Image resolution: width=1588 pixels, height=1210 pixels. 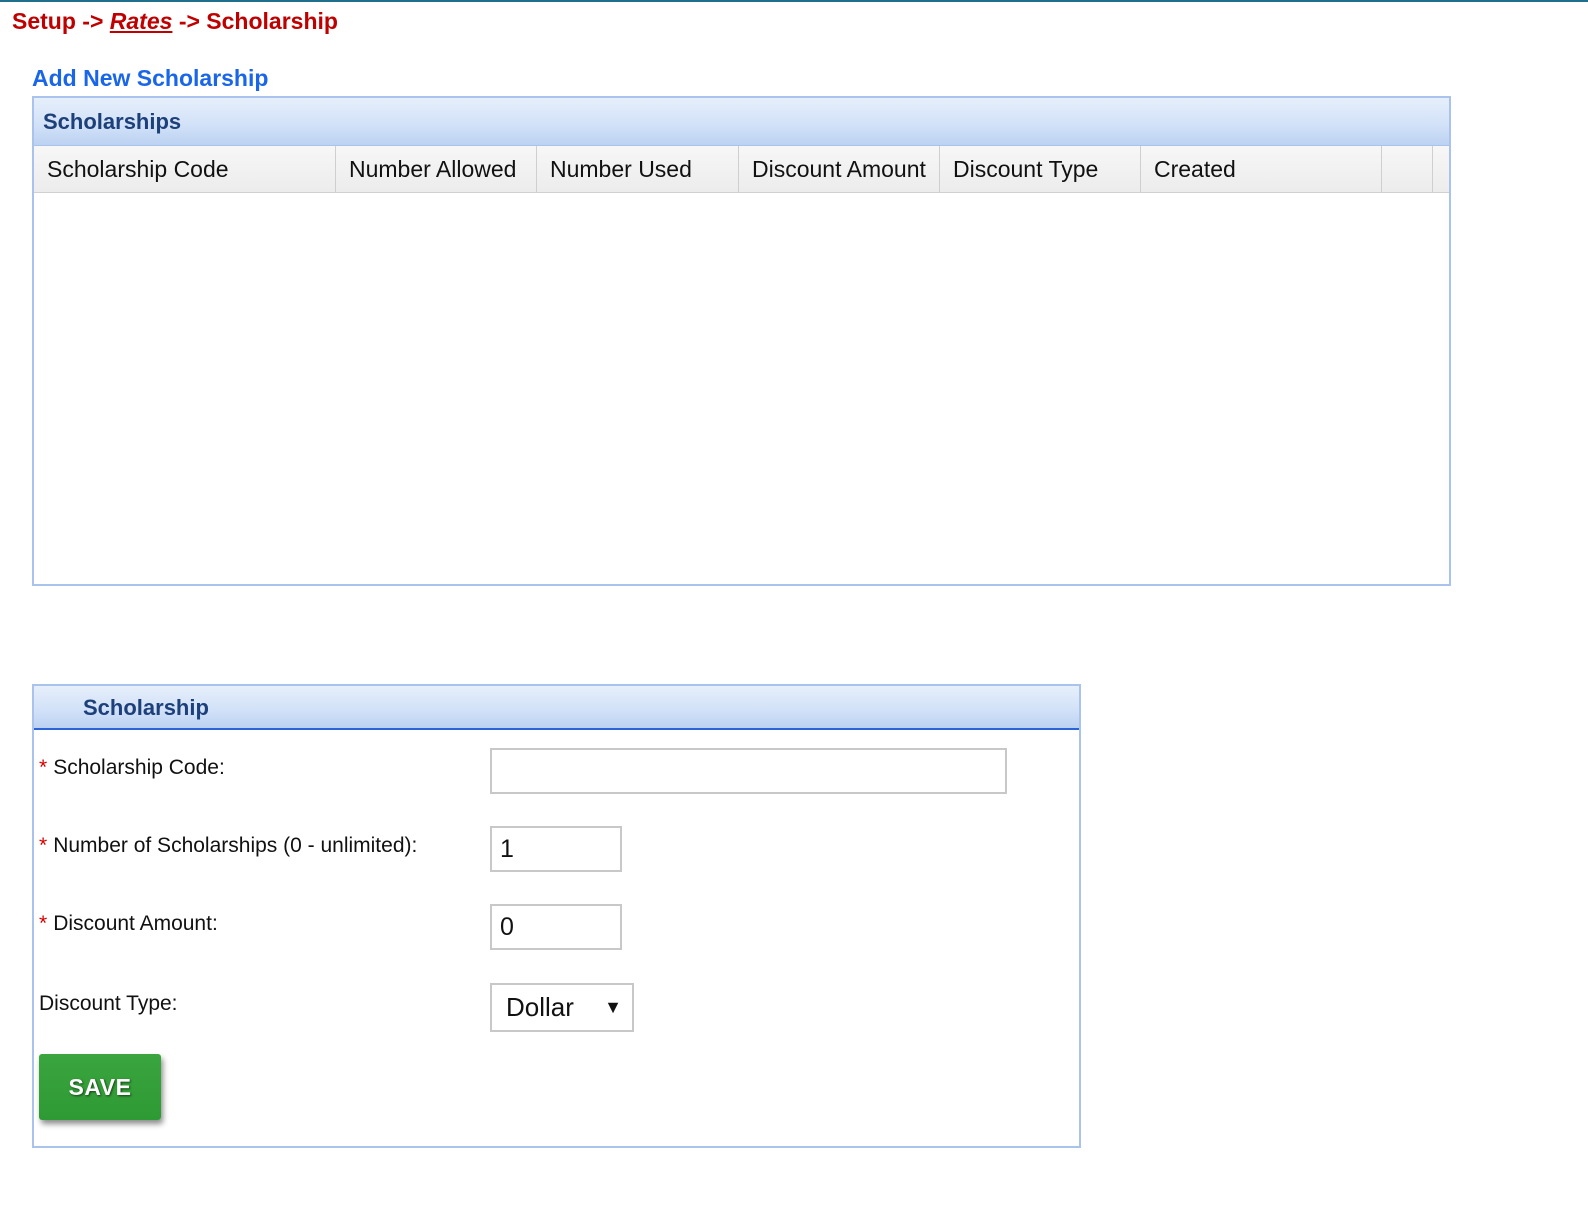 What do you see at coordinates (794, 1) in the screenshot?
I see `top-rule` at bounding box center [794, 1].